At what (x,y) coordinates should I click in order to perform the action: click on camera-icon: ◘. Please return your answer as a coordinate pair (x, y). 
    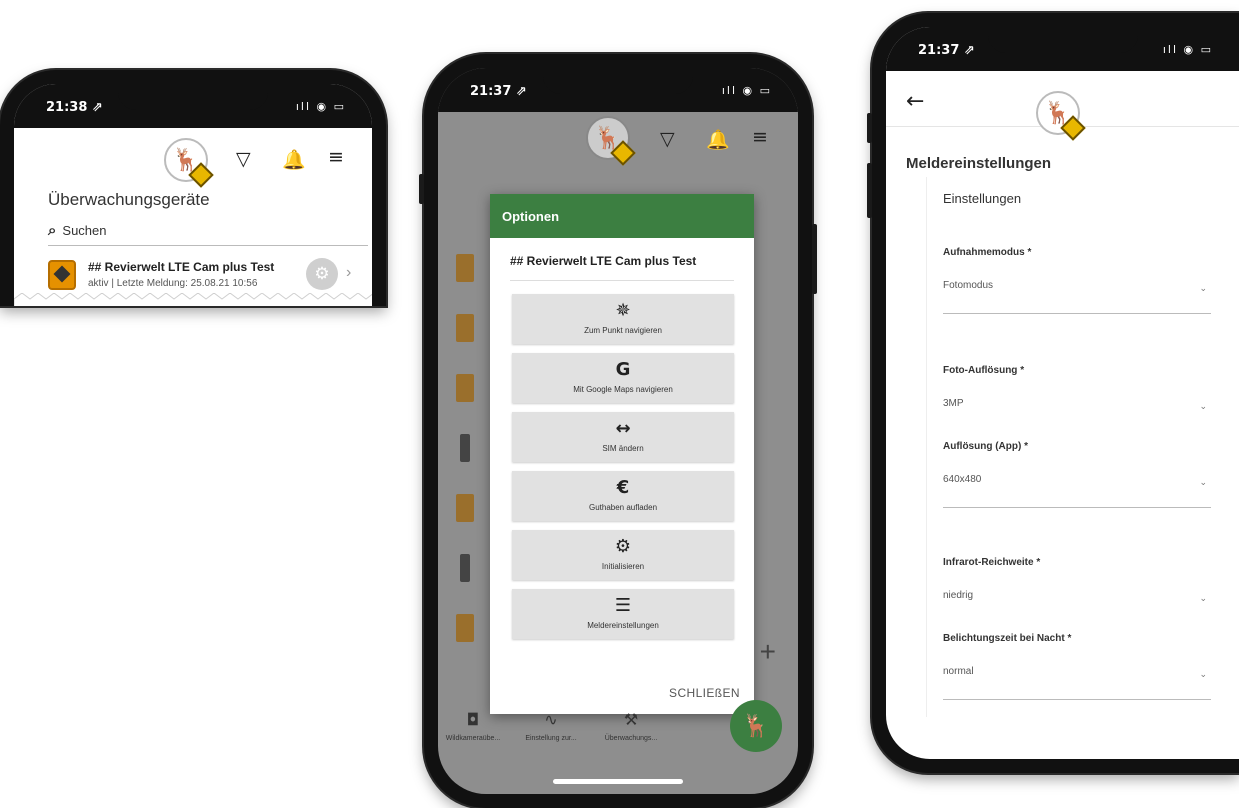
    Looking at the image, I should click on (473, 719).